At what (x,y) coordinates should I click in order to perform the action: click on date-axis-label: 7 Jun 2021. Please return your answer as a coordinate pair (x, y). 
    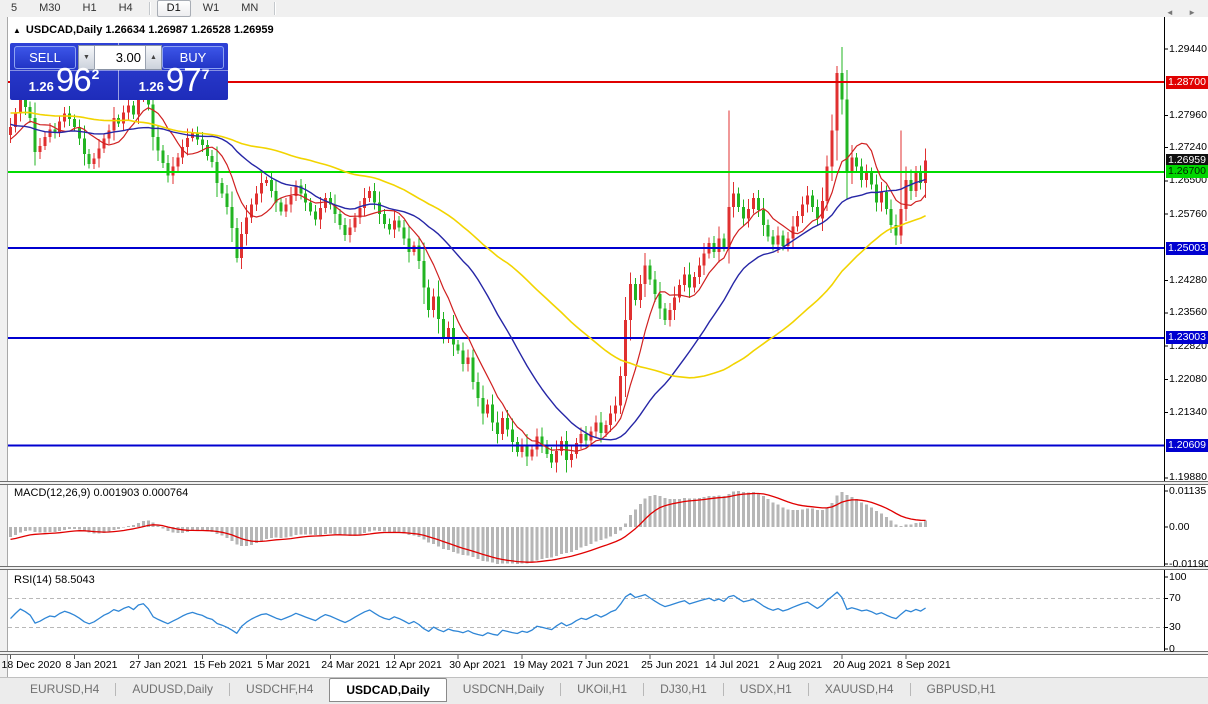
    Looking at the image, I should click on (603, 665).